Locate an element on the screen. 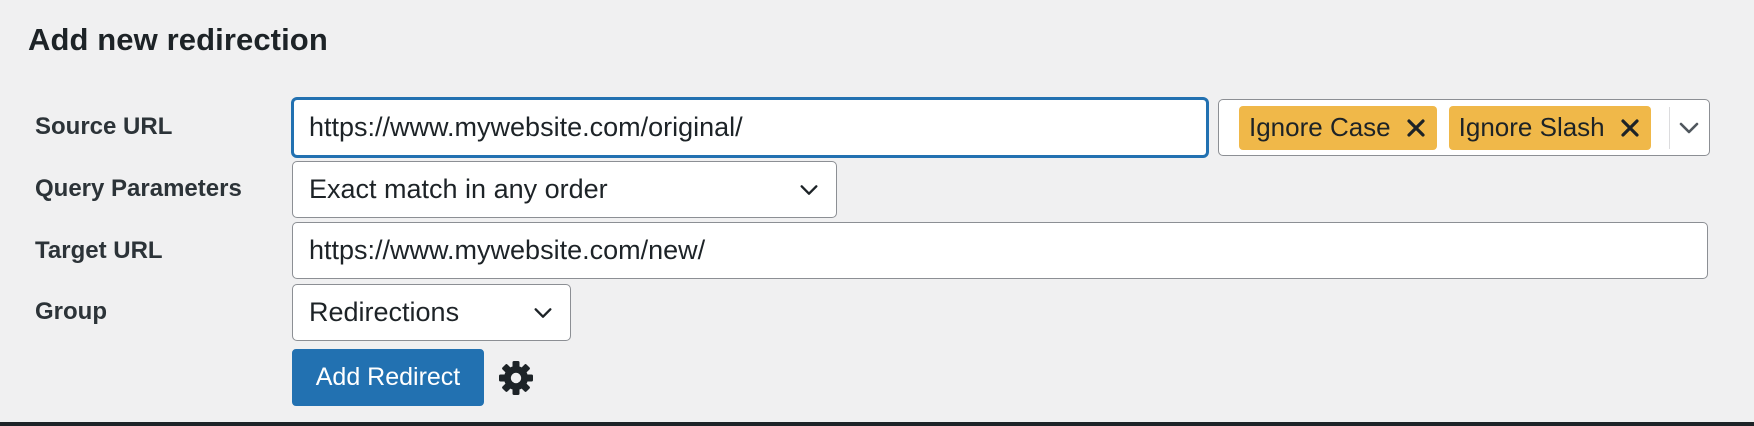 The width and height of the screenshot is (1754, 426). flag-tag-ignore-case: Ignore Case is located at coordinates (1338, 127).